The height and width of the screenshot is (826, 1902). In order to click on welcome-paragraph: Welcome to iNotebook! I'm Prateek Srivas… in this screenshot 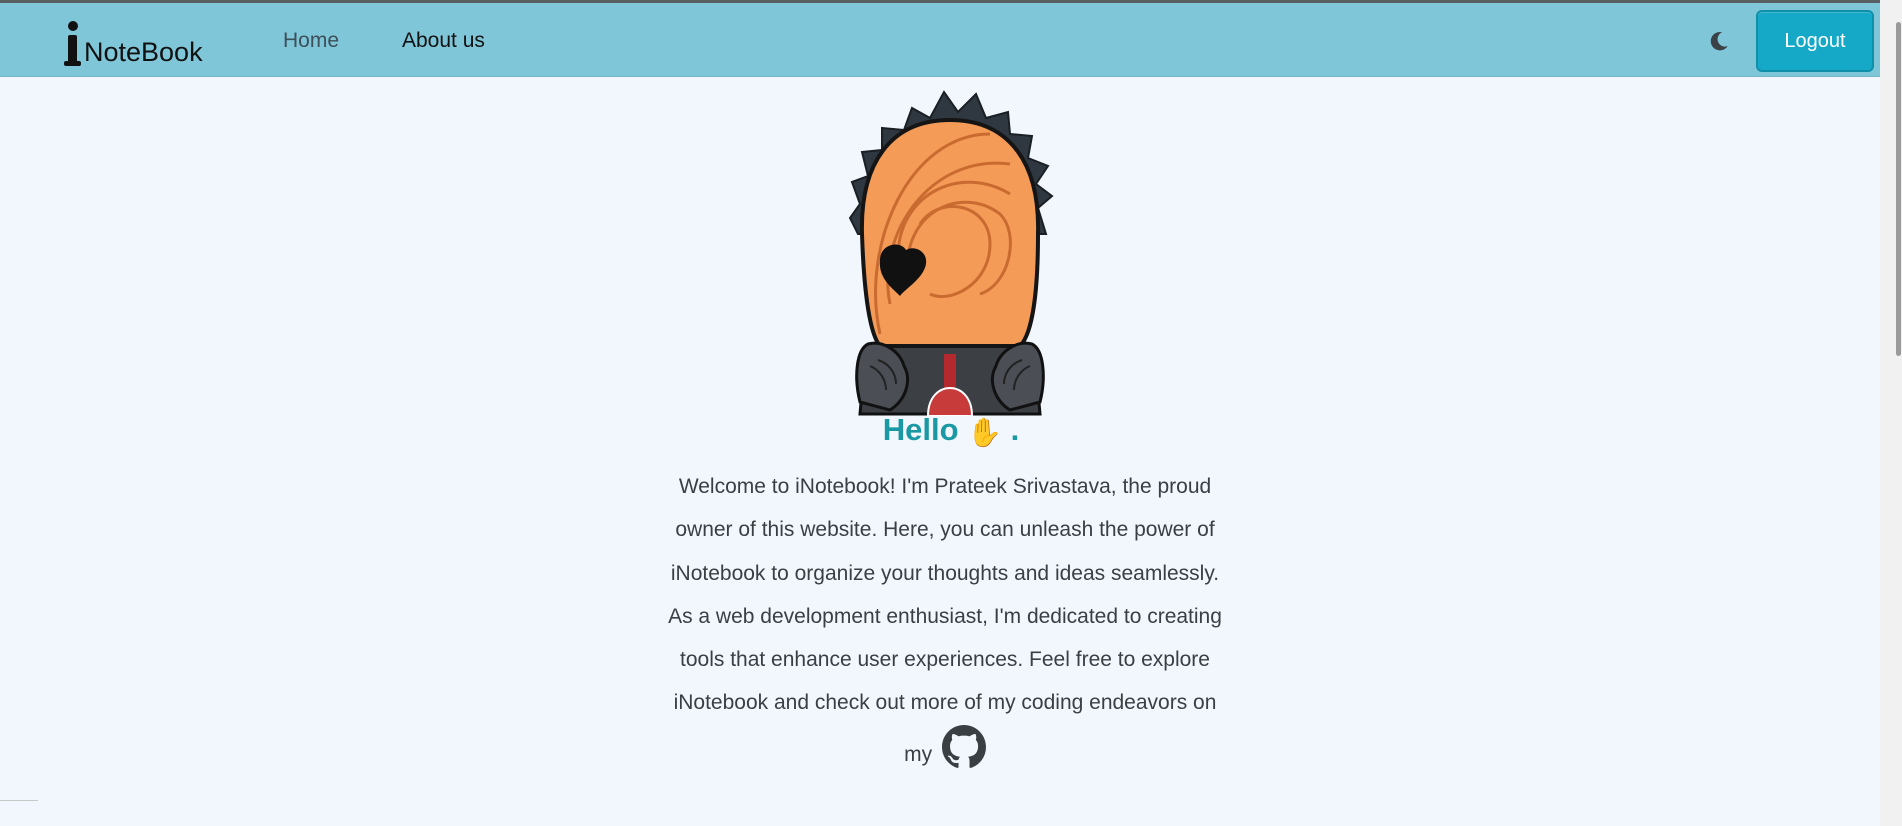, I will do `click(945, 620)`.